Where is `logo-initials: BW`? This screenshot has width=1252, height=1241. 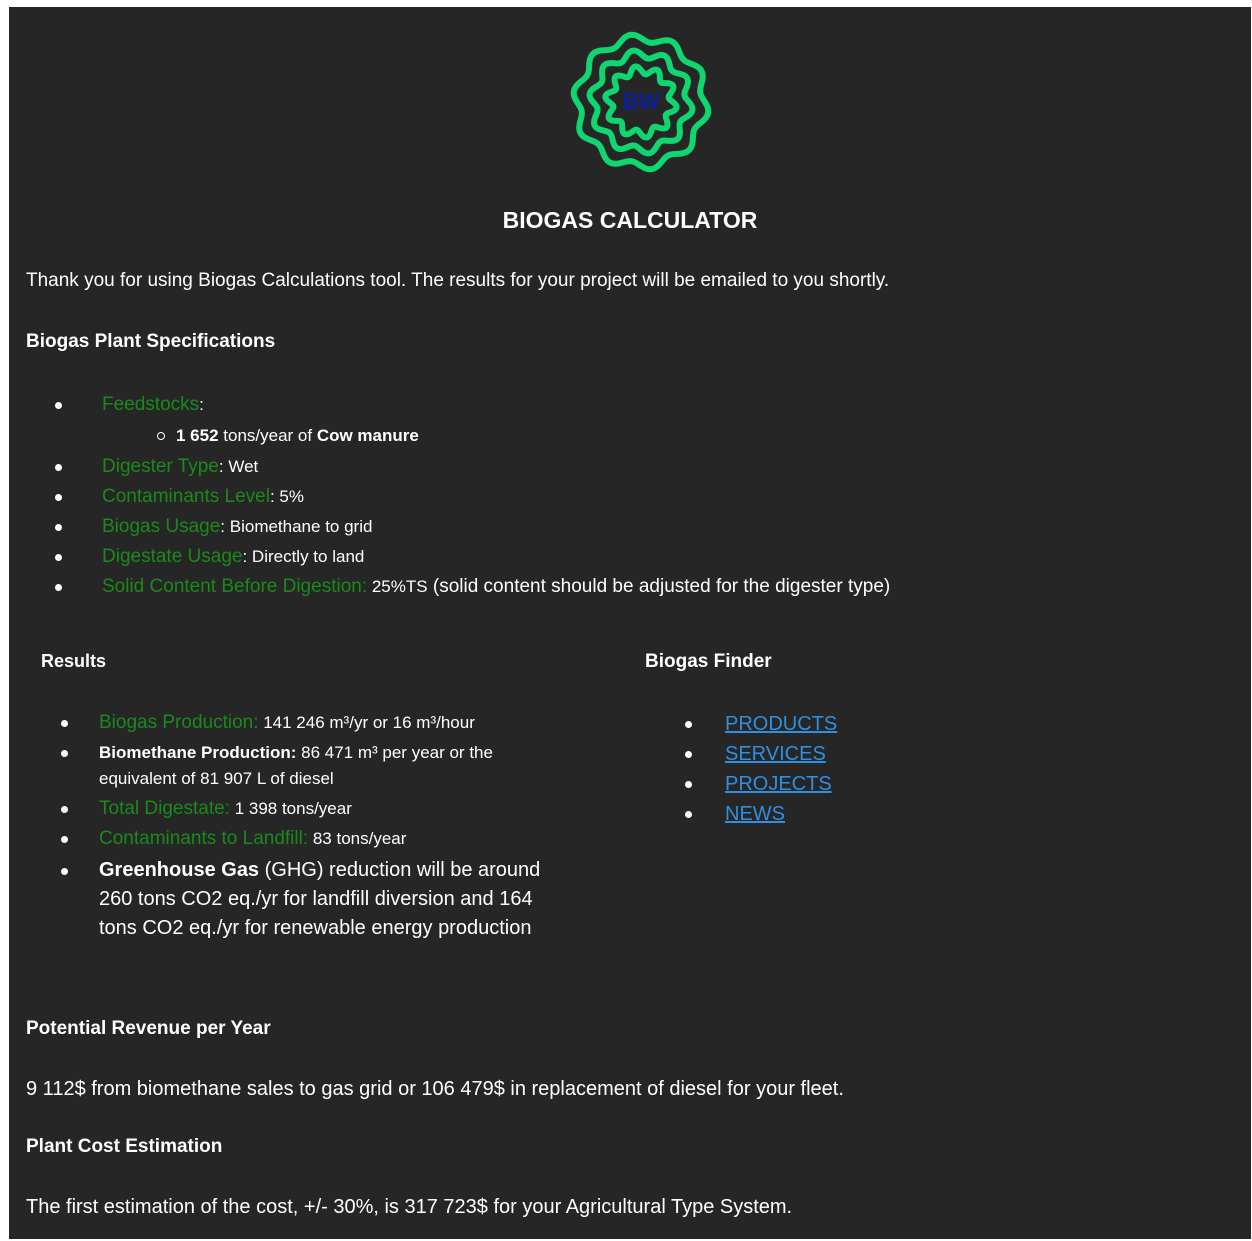 logo-initials: BW is located at coordinates (641, 101).